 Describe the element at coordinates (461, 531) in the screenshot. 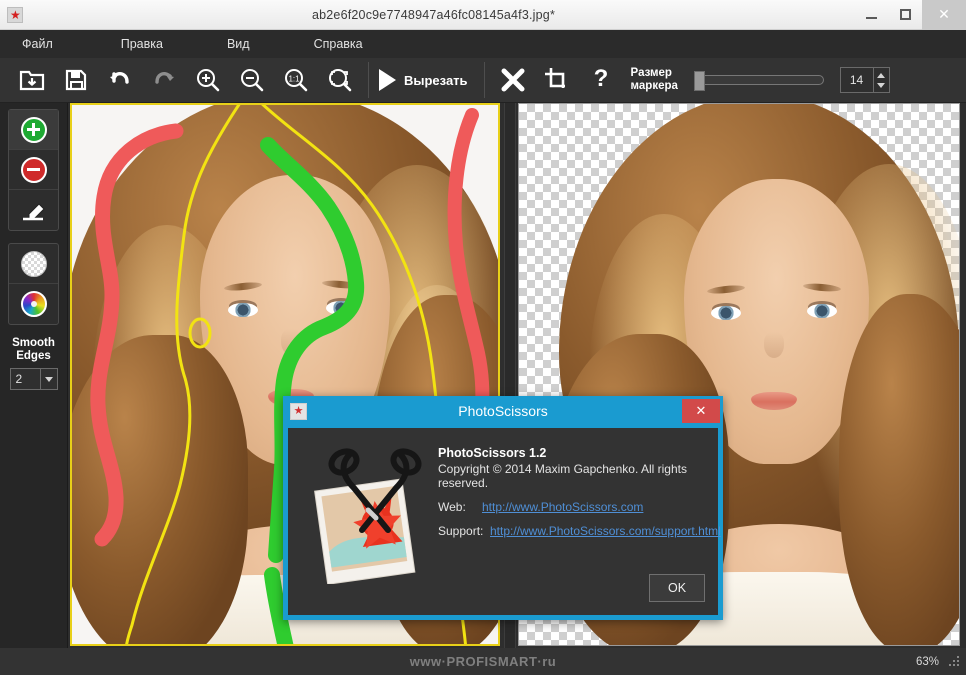

I see `about-support-label: Support:` at that location.